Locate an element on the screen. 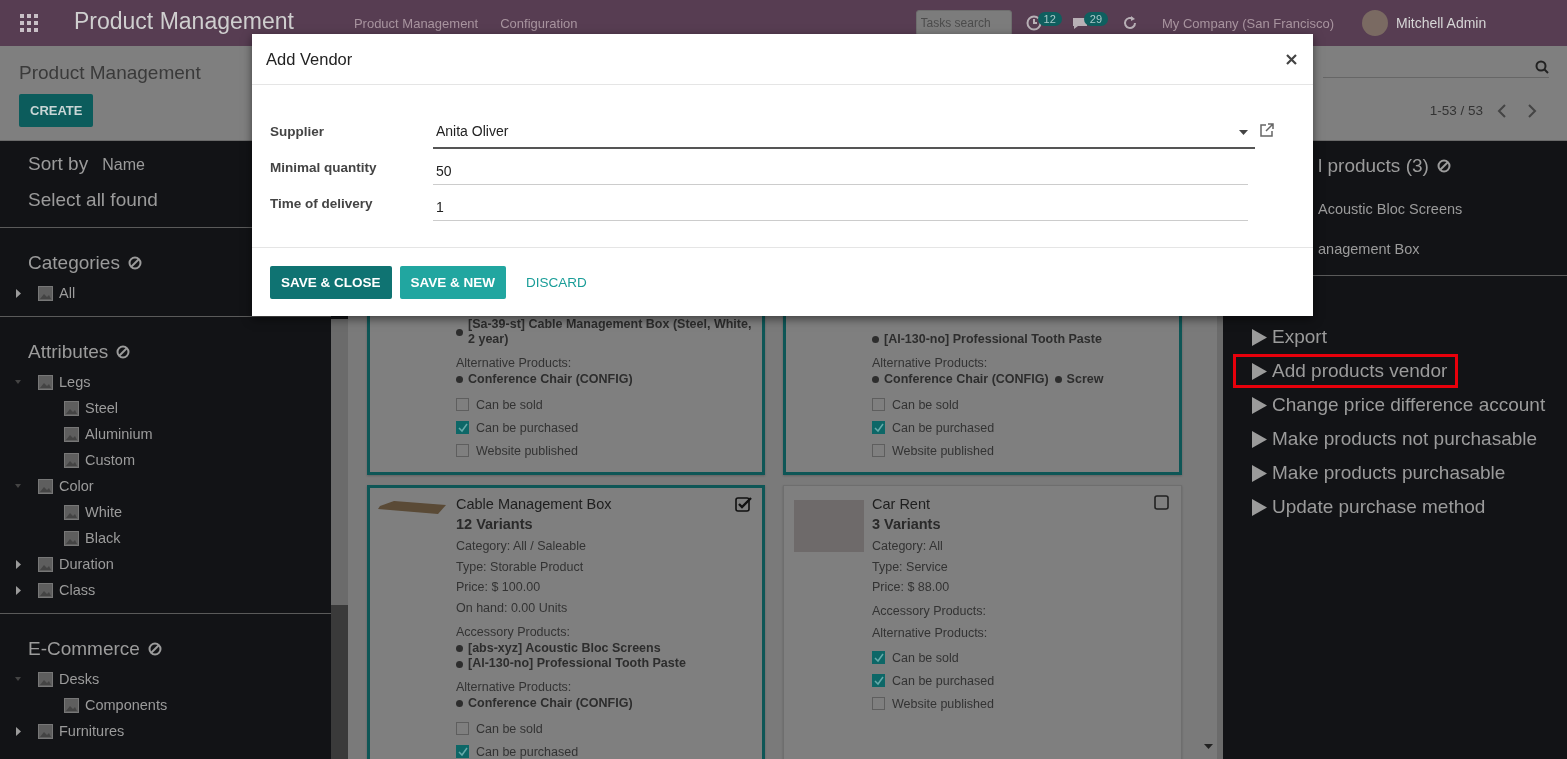 This screenshot has width=1567, height=759. scroll-down-icon is located at coordinates (1208, 746).